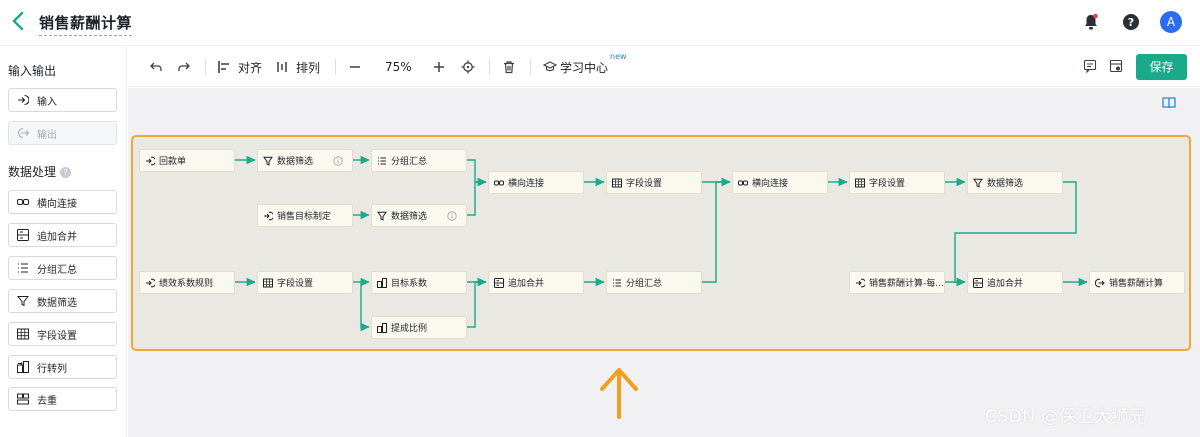 This screenshot has height=437, width=1200. I want to click on node-pivot: 目标系数, so click(419, 282).